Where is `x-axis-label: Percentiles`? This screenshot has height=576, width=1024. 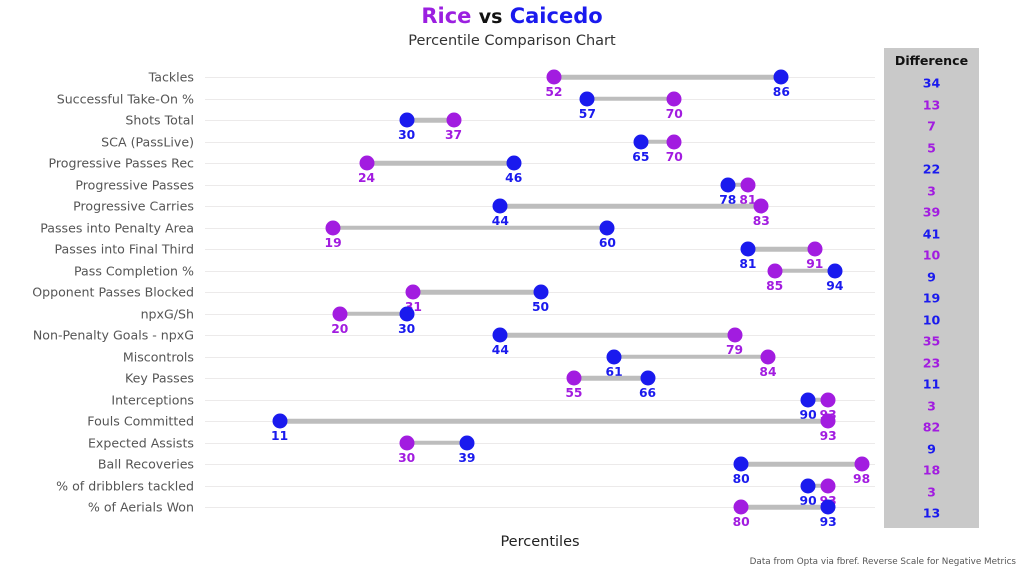
x-axis-label: Percentiles is located at coordinates (540, 542).